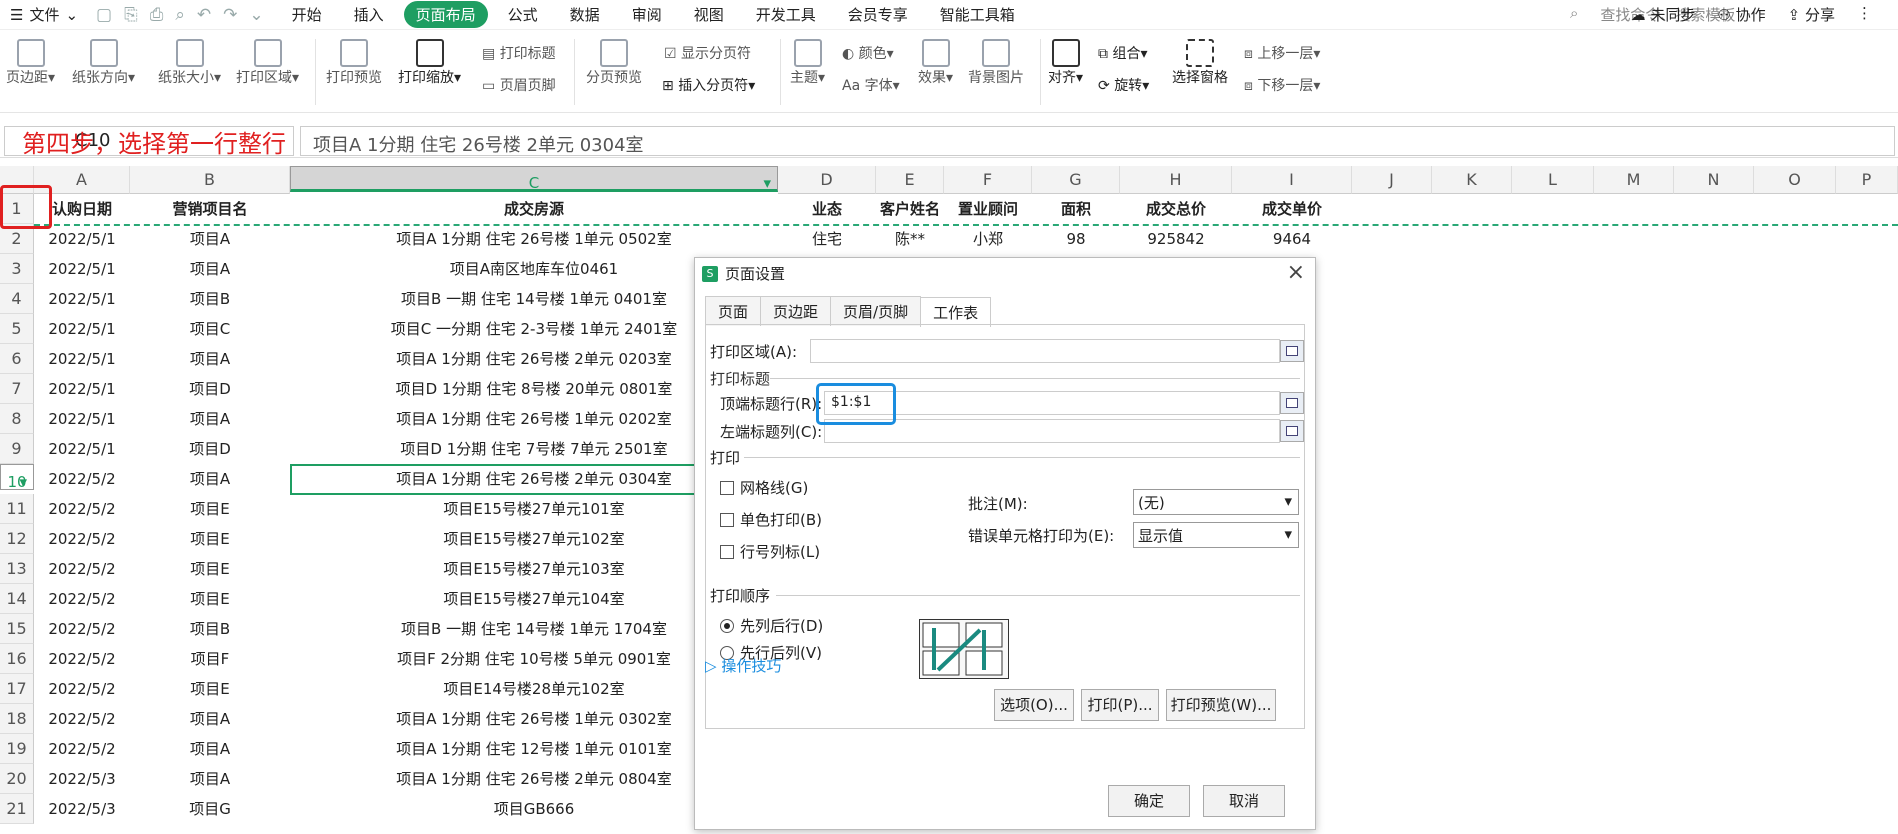 The height and width of the screenshot is (834, 1898). I want to click on table-cell: 9464, so click(1292, 239).